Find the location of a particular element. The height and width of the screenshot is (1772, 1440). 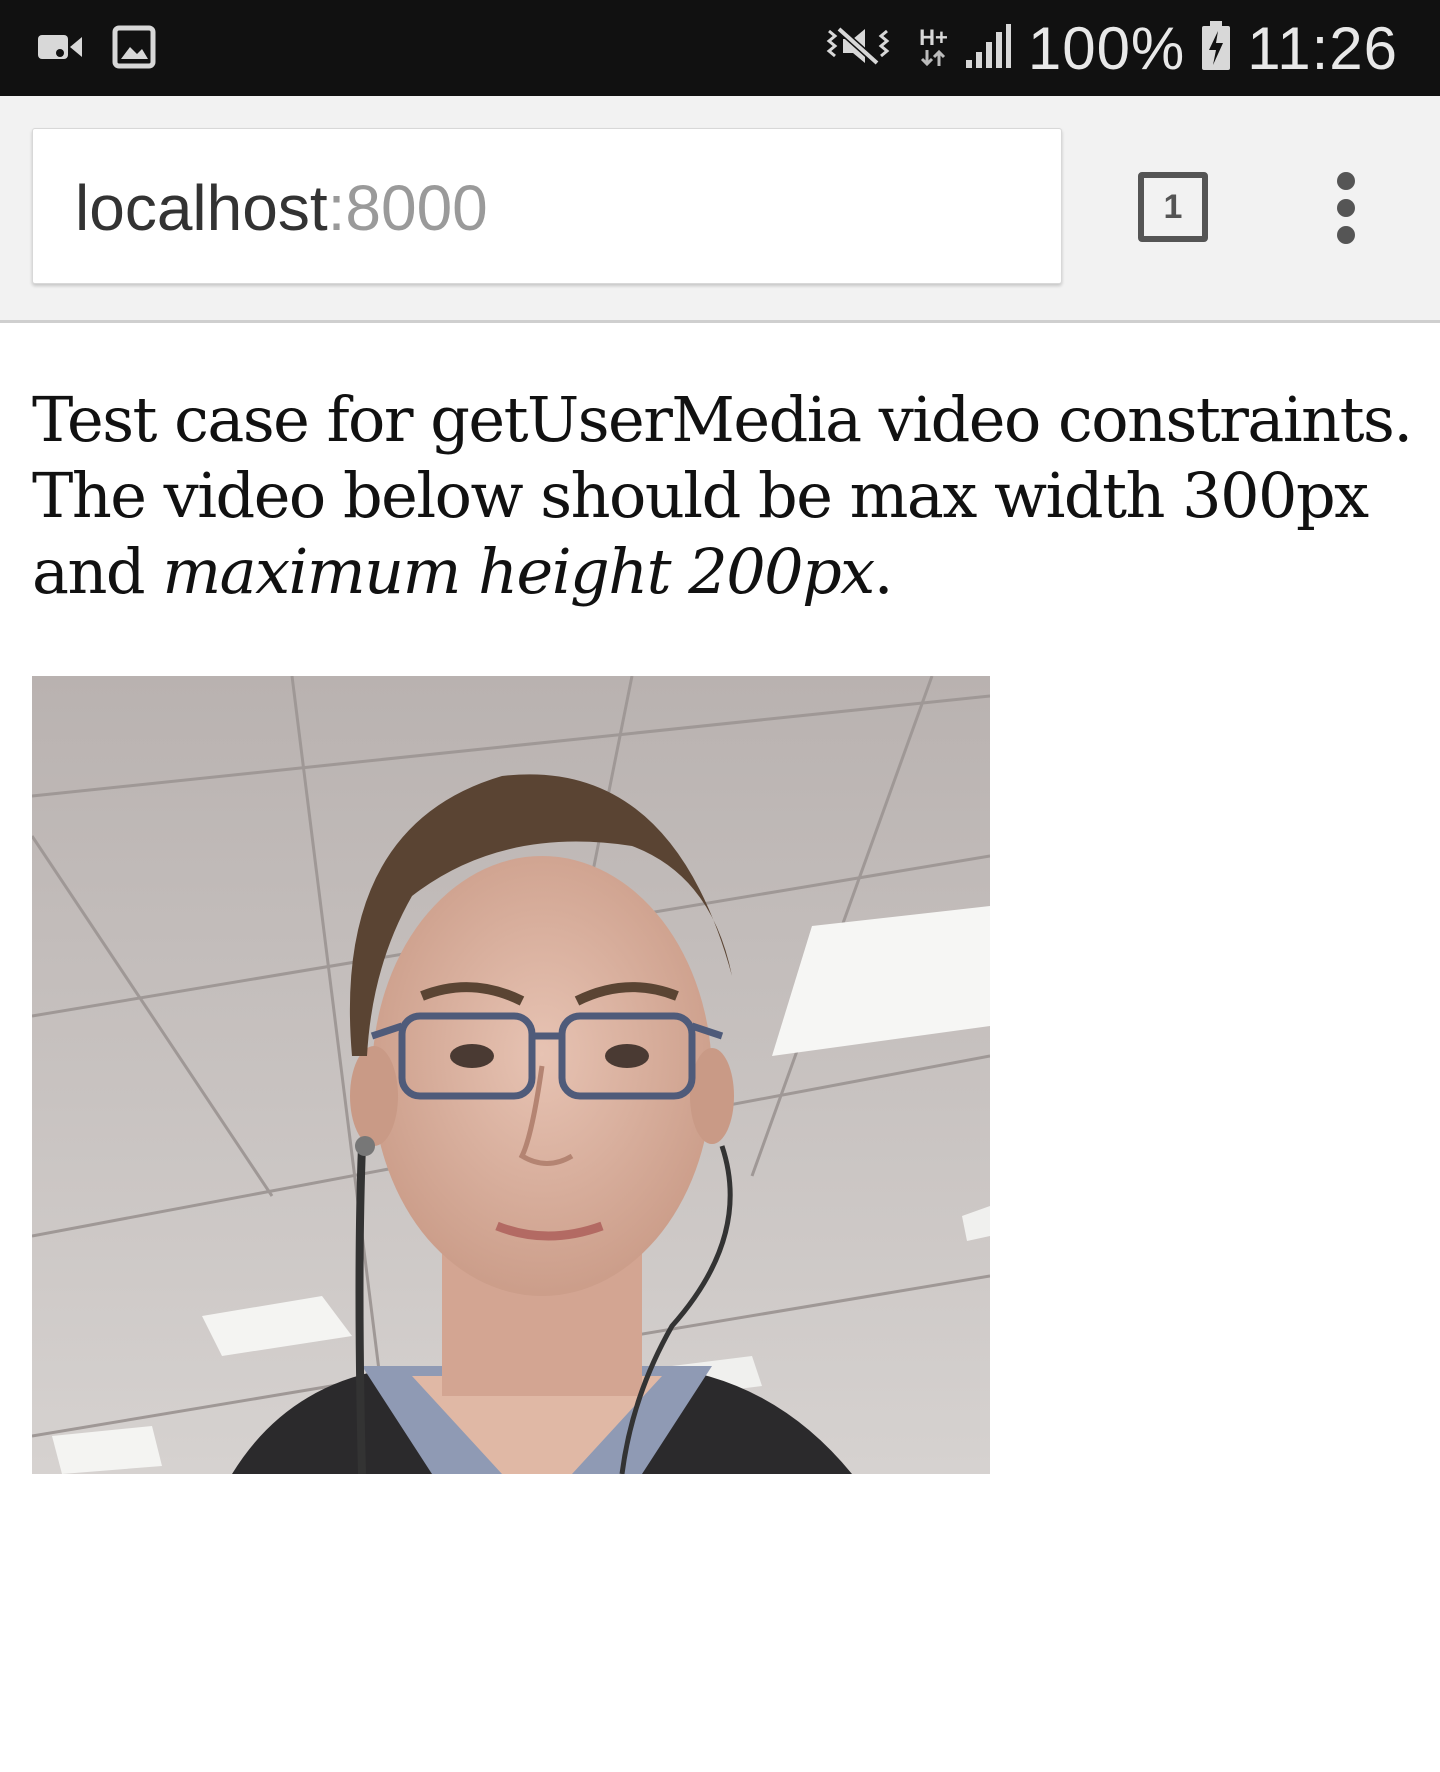

signal-icon is located at coordinates (988, 48).